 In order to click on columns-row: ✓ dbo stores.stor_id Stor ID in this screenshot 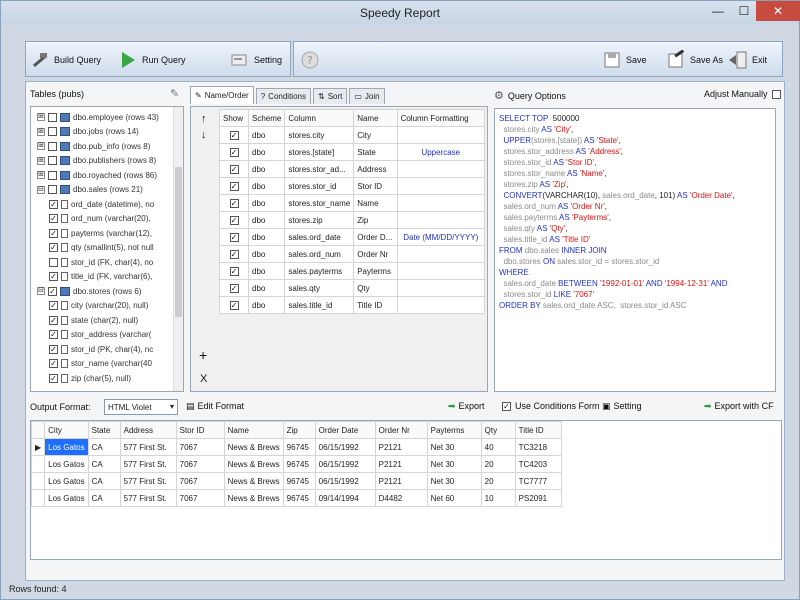, I will do `click(352, 186)`.